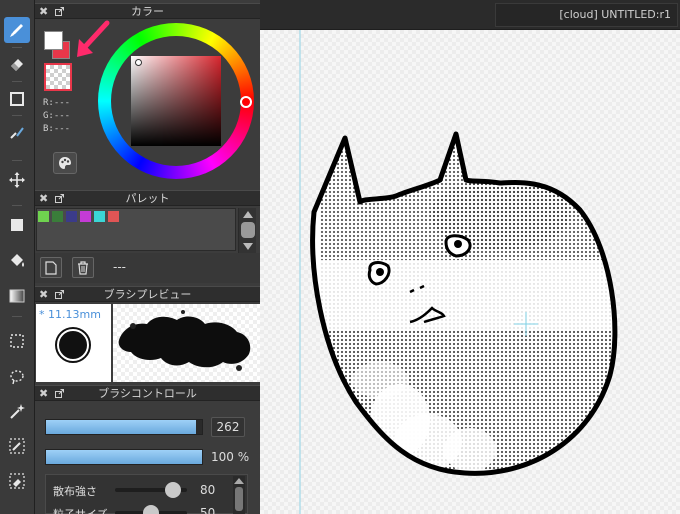 This screenshot has height=514, width=680. I want to click on transparent-color-swatch, so click(58, 77).